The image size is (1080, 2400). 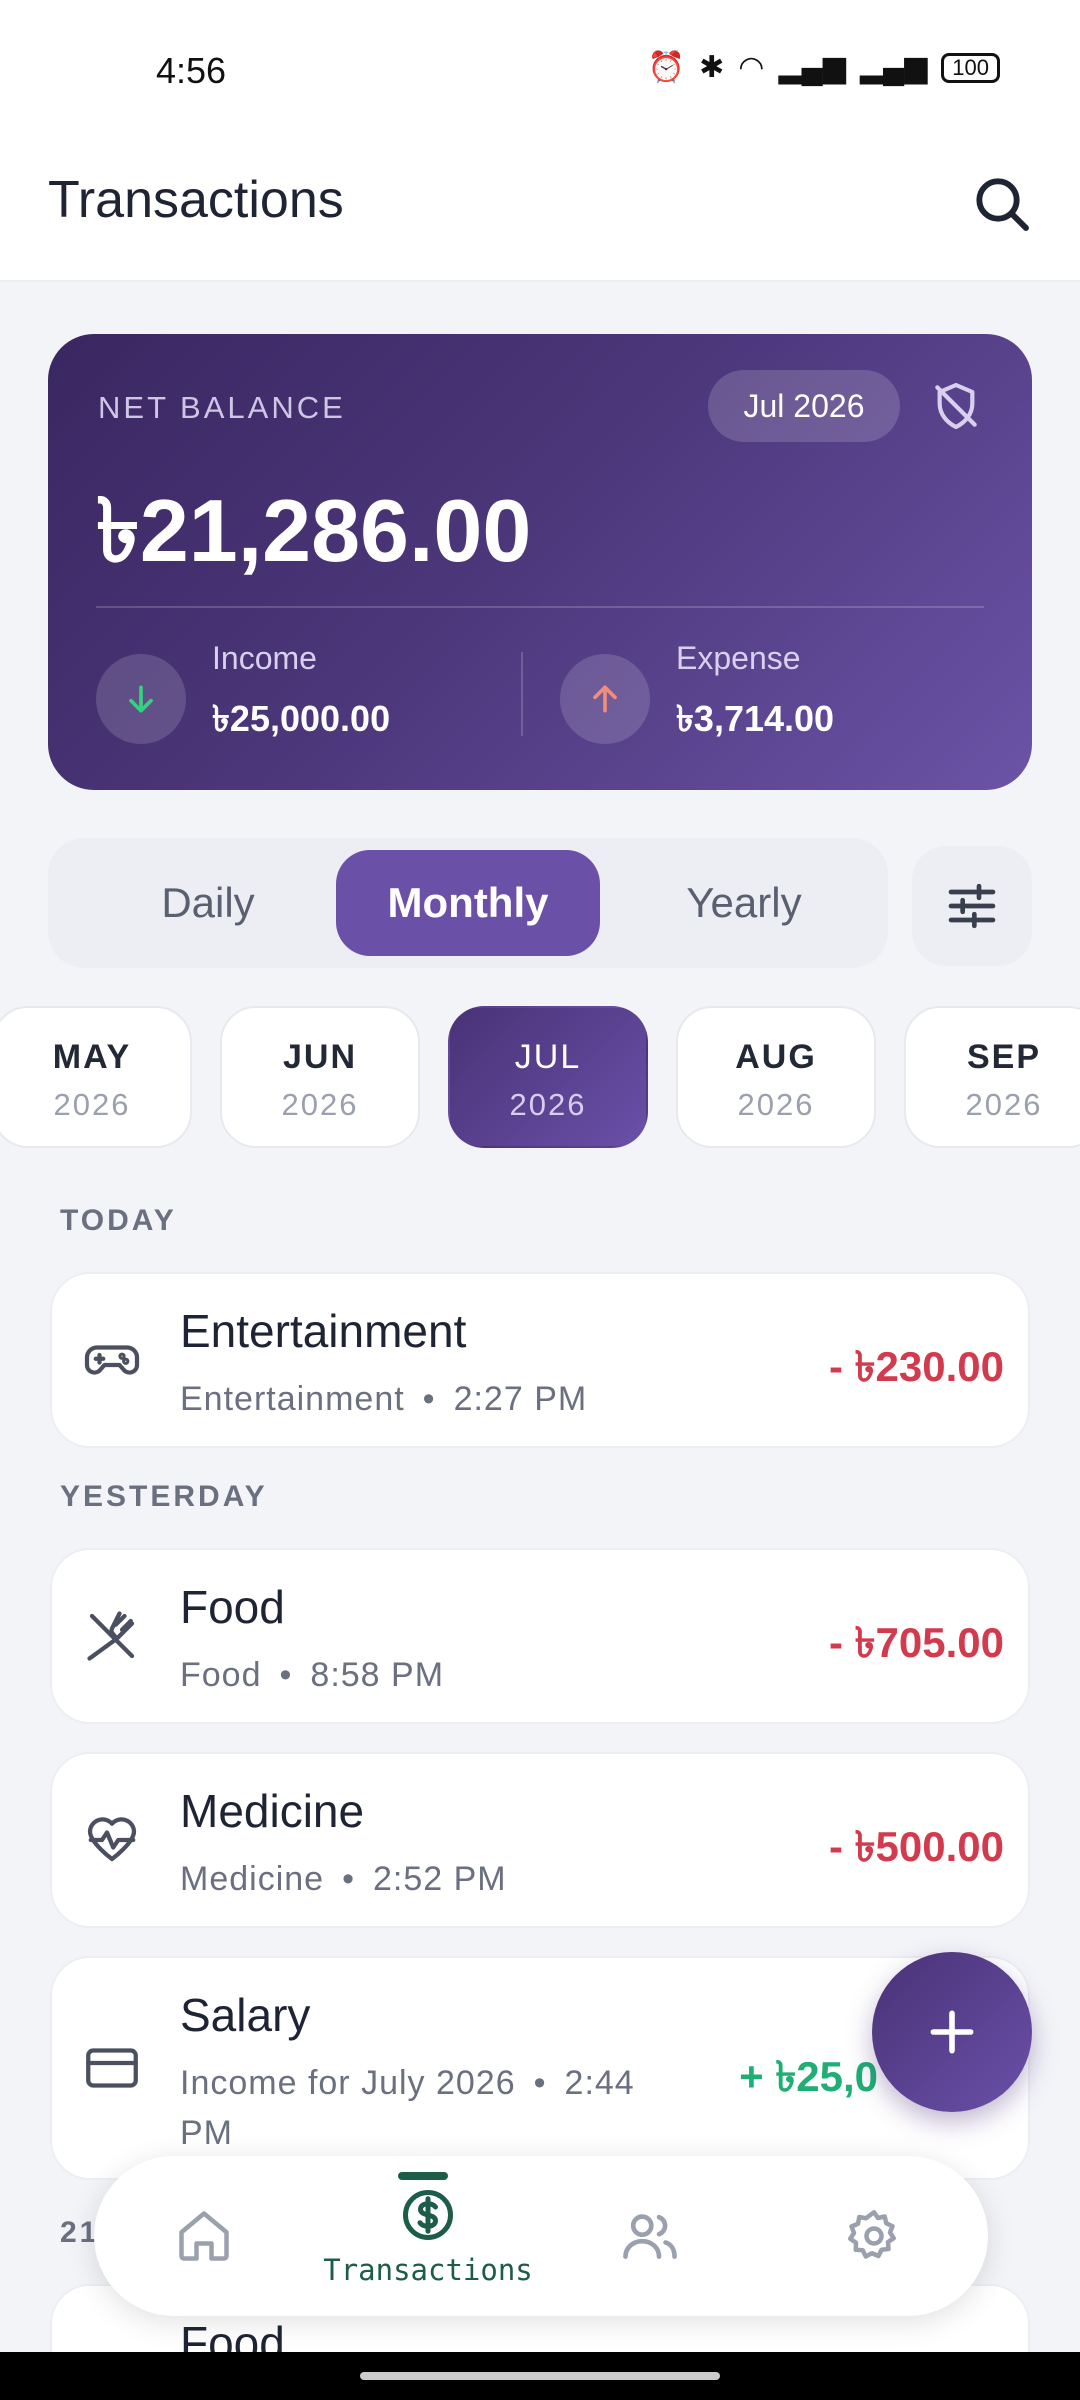 I want to click on transaction-title: Salary, so click(x=245, y=2015).